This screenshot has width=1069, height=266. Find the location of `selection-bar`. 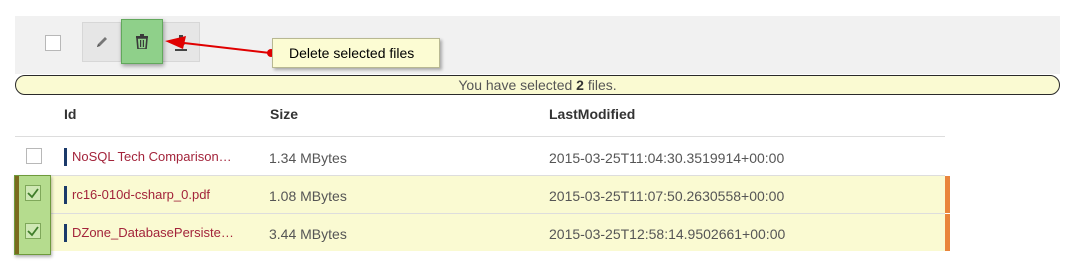

selection-bar is located at coordinates (17, 215).